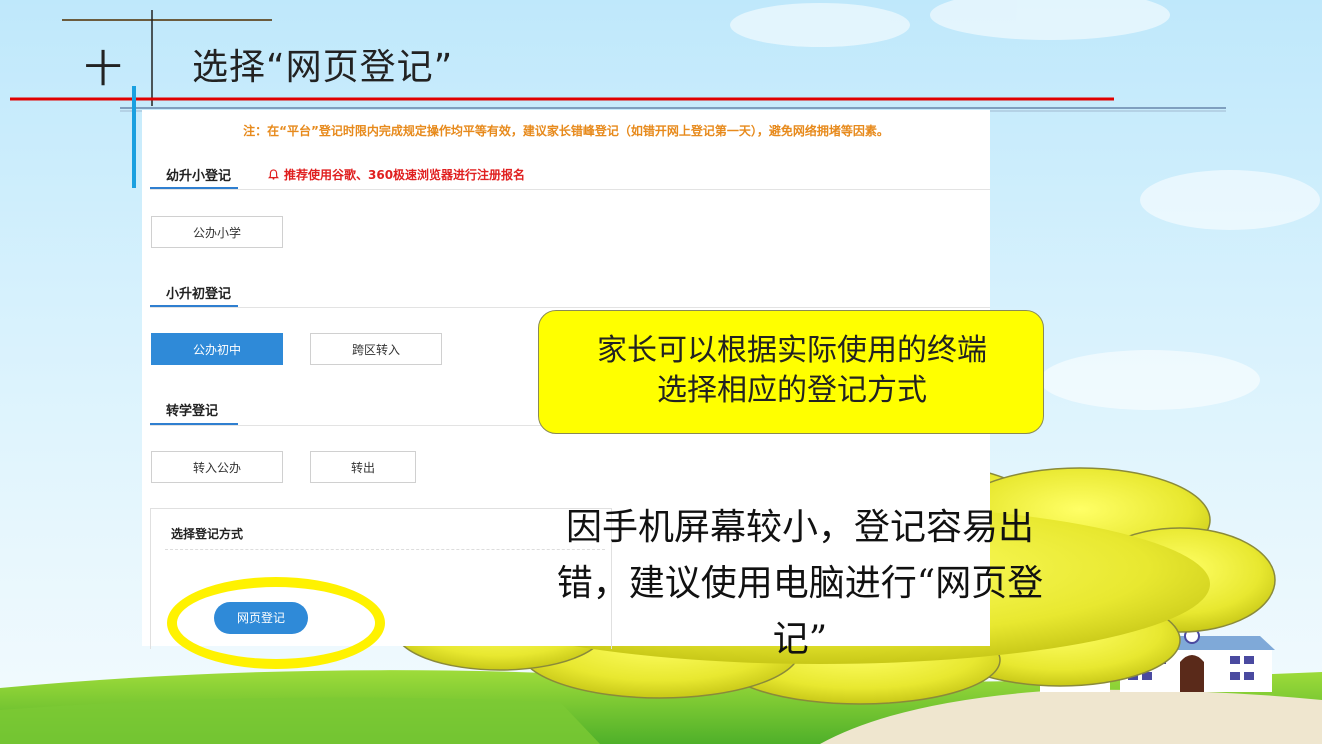 Image resolution: width=1322 pixels, height=744 pixels. I want to click on section-title-primary: 幼升小登记, so click(199, 176).